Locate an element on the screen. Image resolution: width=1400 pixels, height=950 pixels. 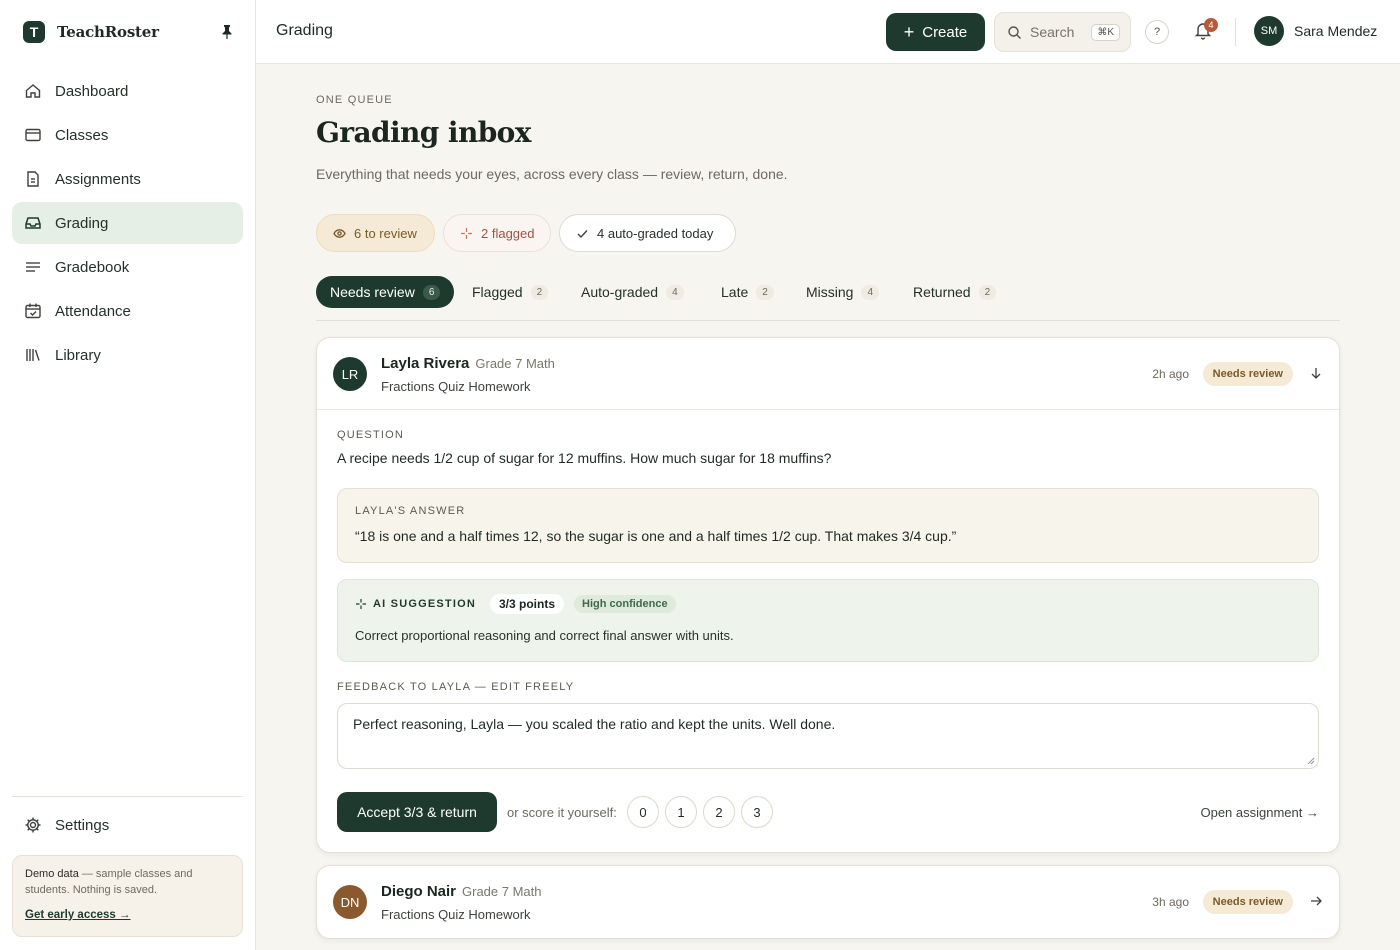
student-name-line: Layla Rivera Grade 7 Math is located at coordinates (468, 363).